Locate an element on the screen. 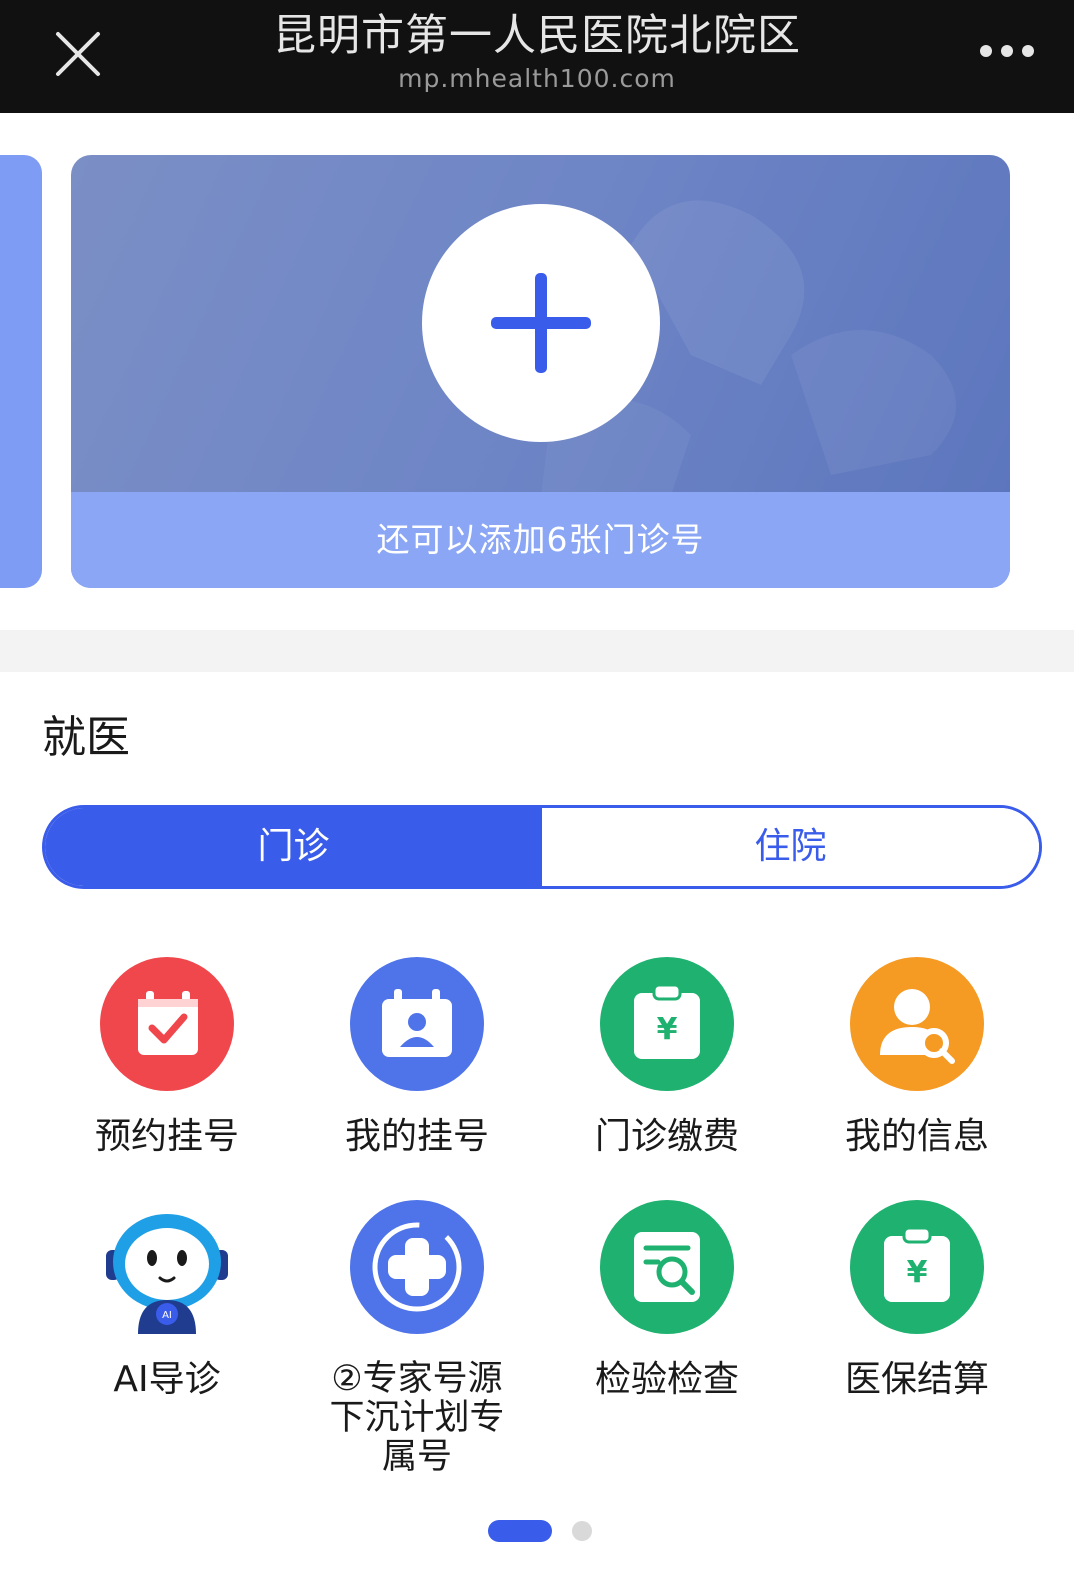  card-caption: 还可以添加6张门诊号 is located at coordinates (540, 539).